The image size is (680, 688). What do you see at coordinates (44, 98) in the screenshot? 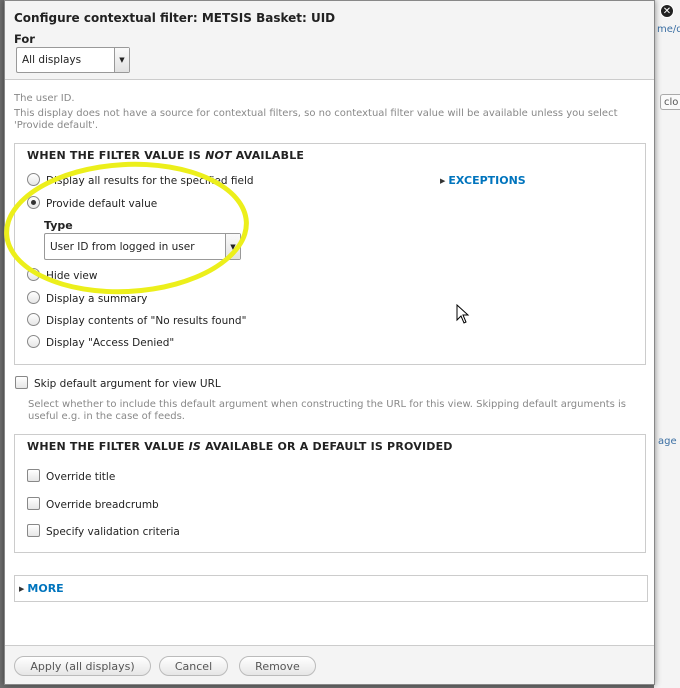
I see `help-text-user-id: The user ID.` at bounding box center [44, 98].